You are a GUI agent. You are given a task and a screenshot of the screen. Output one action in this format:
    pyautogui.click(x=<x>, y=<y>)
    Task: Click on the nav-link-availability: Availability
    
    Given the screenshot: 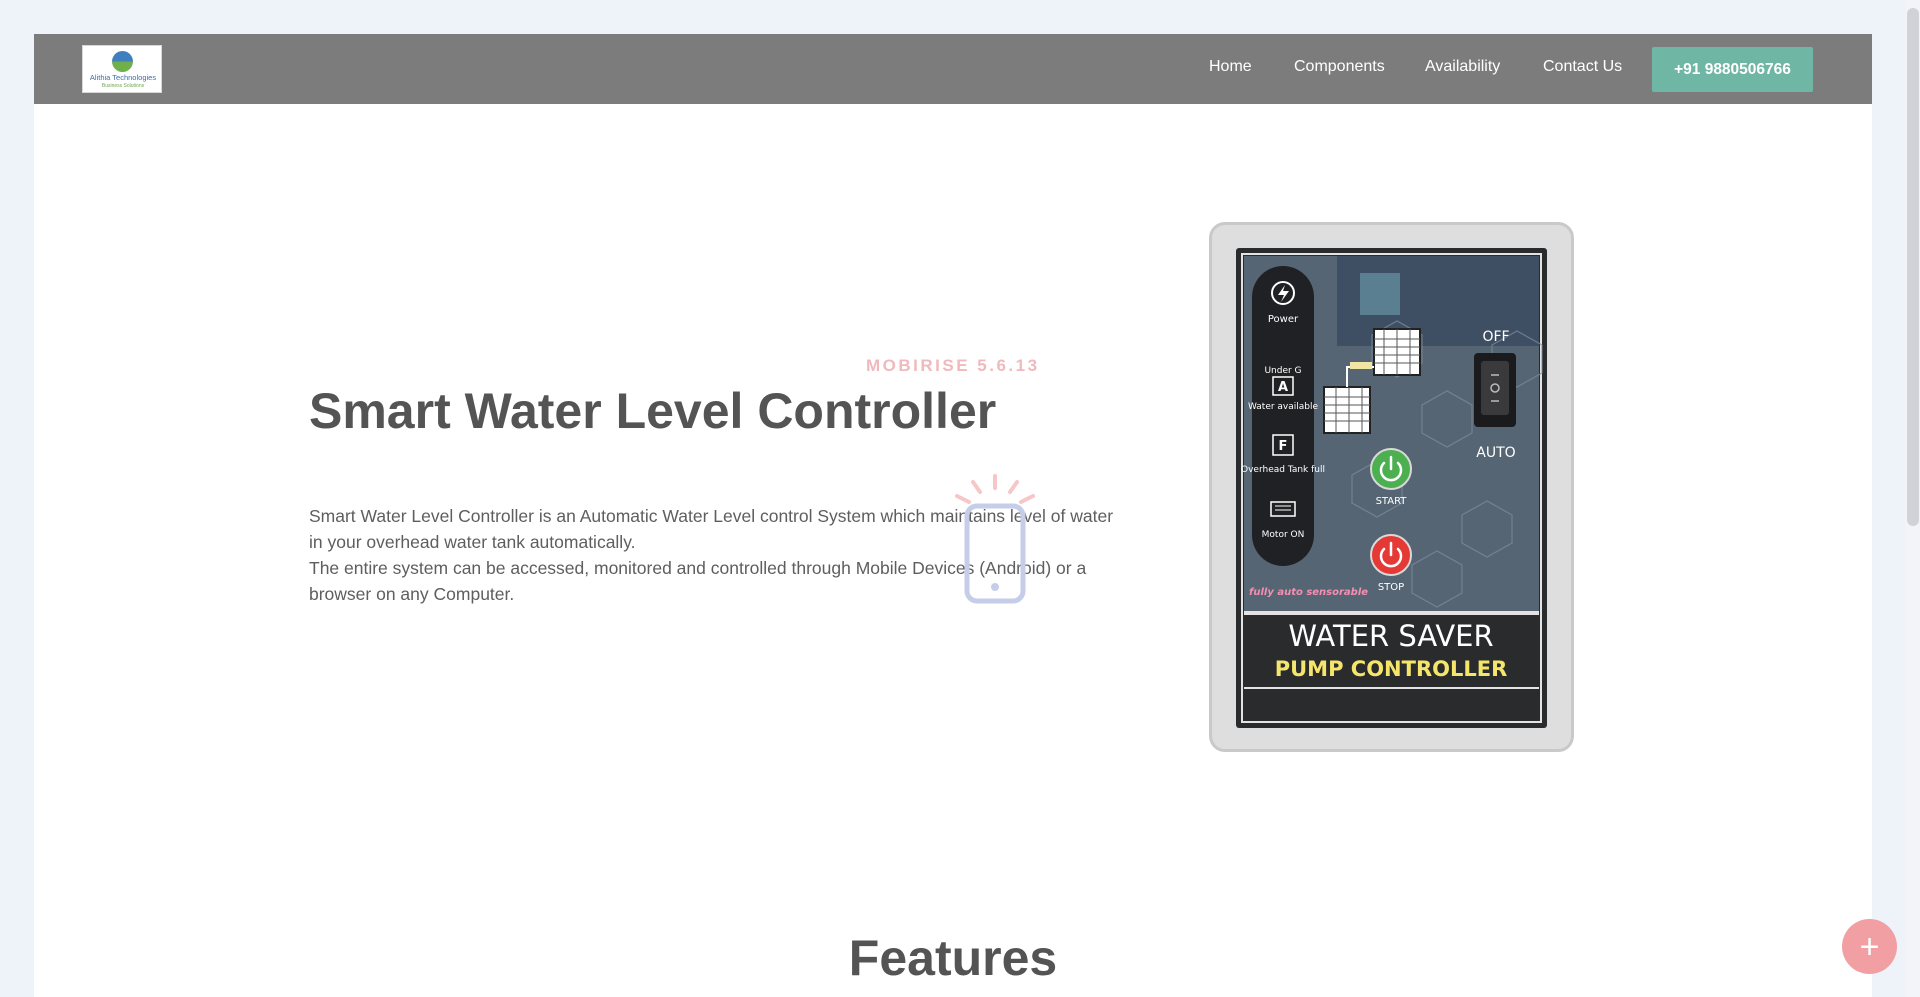 What is the action you would take?
    pyautogui.click(x=1462, y=67)
    